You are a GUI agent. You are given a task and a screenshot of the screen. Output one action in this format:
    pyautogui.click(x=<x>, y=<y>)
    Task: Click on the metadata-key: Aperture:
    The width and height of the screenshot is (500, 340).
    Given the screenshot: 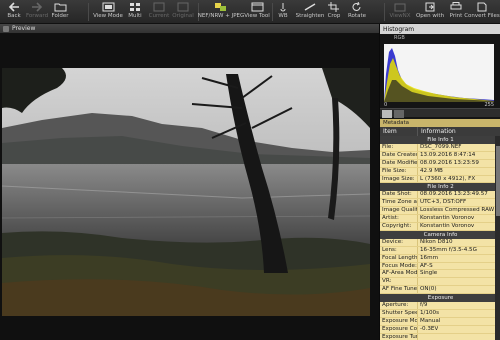 What is the action you would take?
    pyautogui.click(x=399, y=306)
    